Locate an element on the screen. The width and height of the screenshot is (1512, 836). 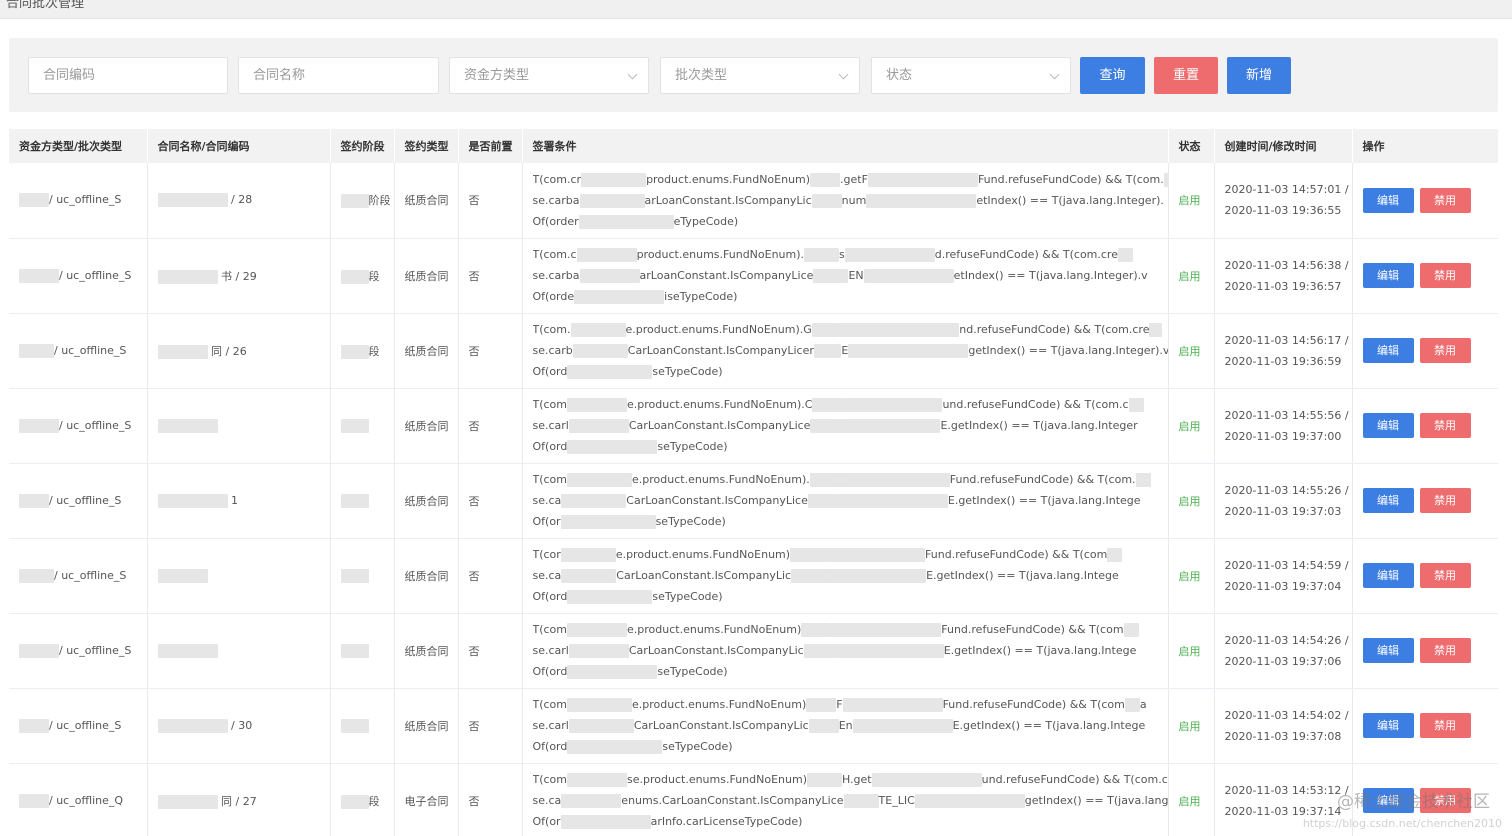
page-title: 合同批次管理 is located at coordinates (45, 5).